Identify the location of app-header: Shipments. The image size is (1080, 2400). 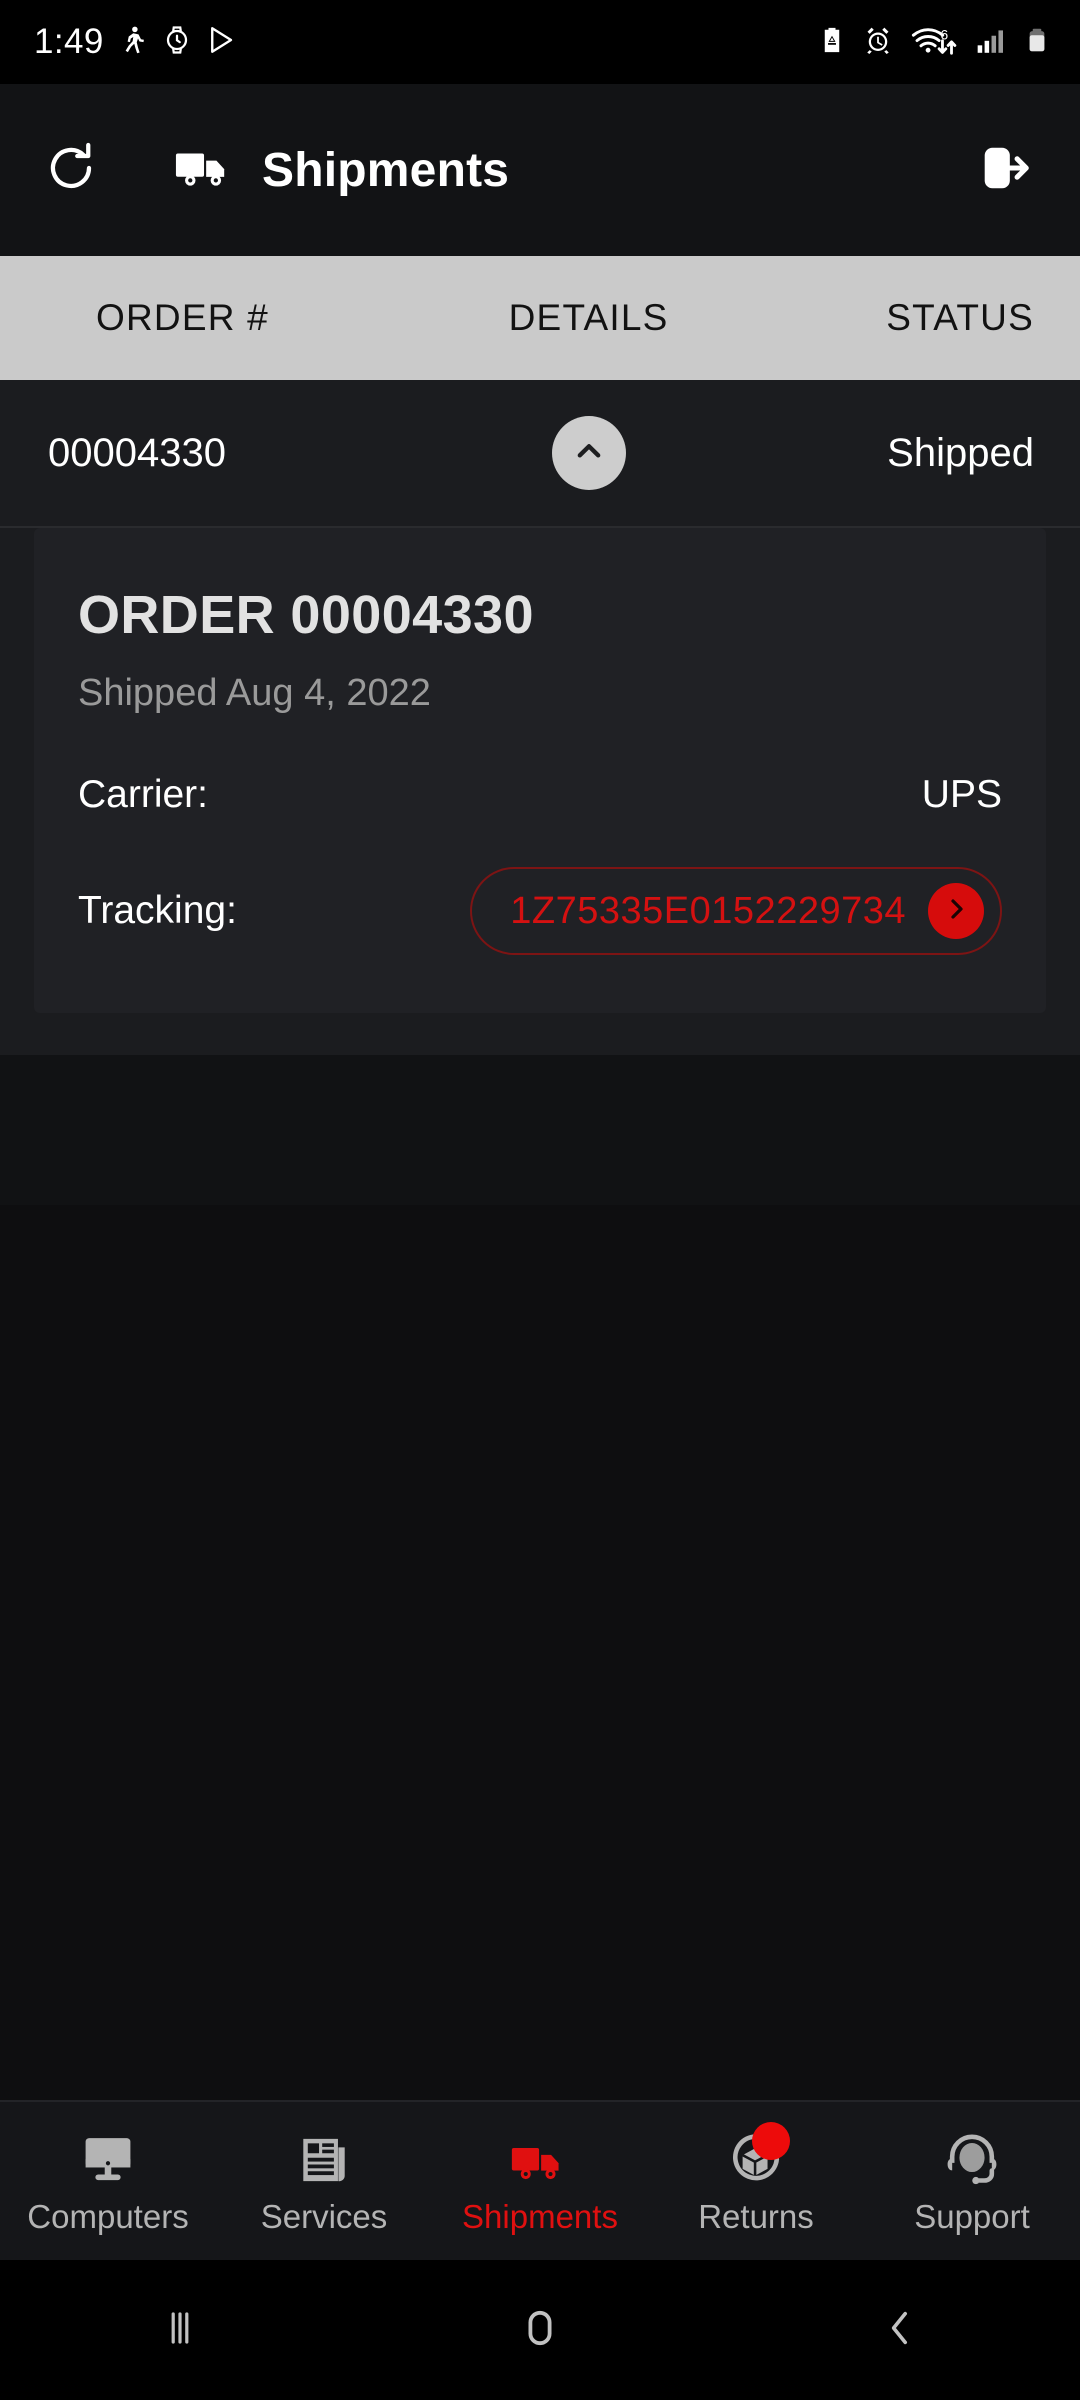
(540, 170).